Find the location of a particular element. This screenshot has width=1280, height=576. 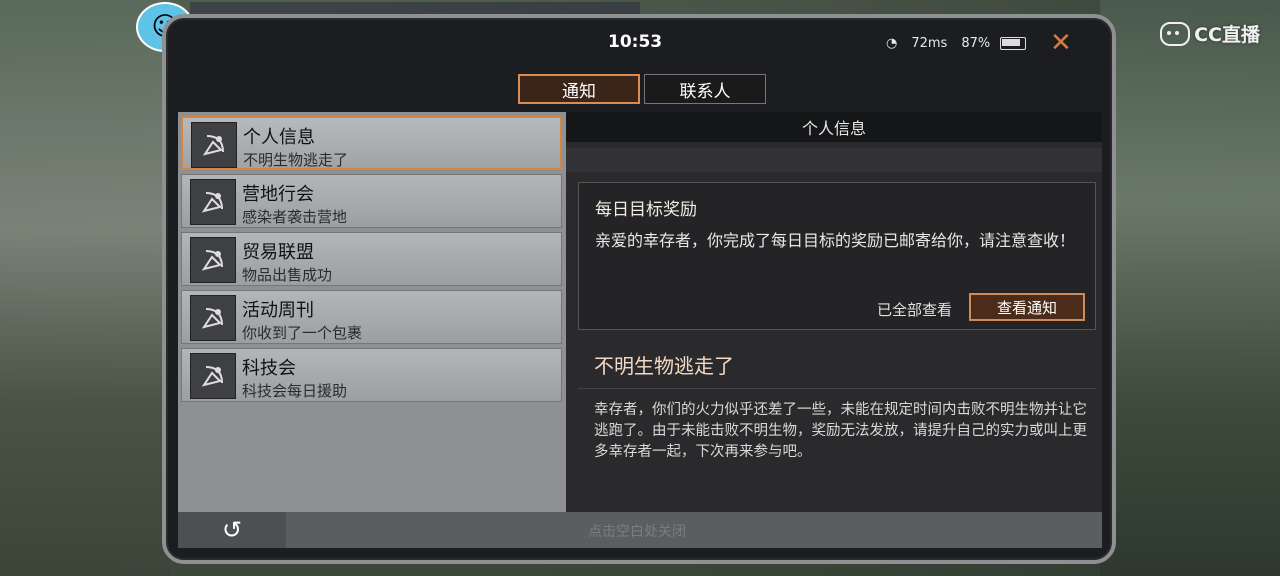

list-item-personal: 个人信息 不明生物逃走了 is located at coordinates (371, 143).